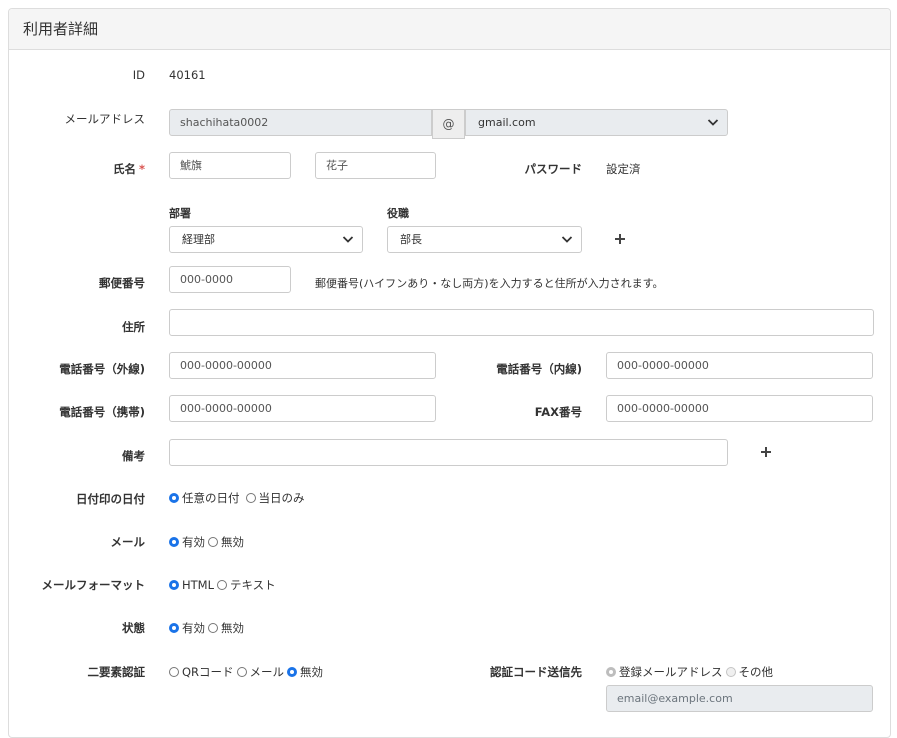  What do you see at coordinates (174, 628) in the screenshot?
I see `status-radio-enabled` at bounding box center [174, 628].